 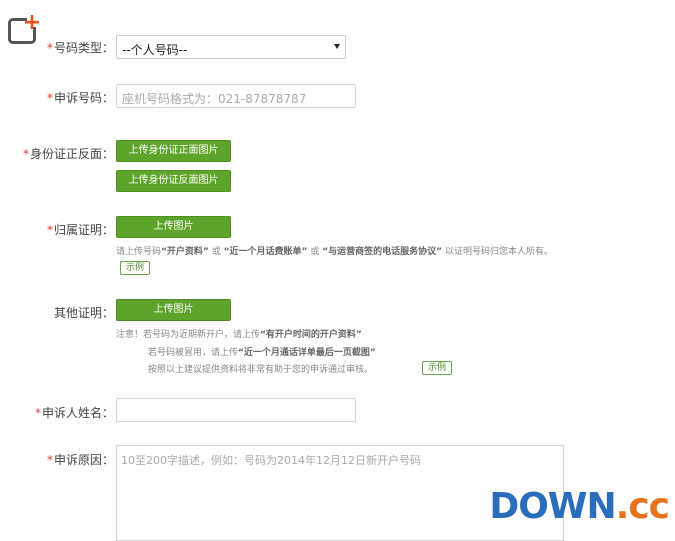 I want to click on appeal-number-placeholder: 座机号码格式为：021-87878787, so click(x=214, y=99).